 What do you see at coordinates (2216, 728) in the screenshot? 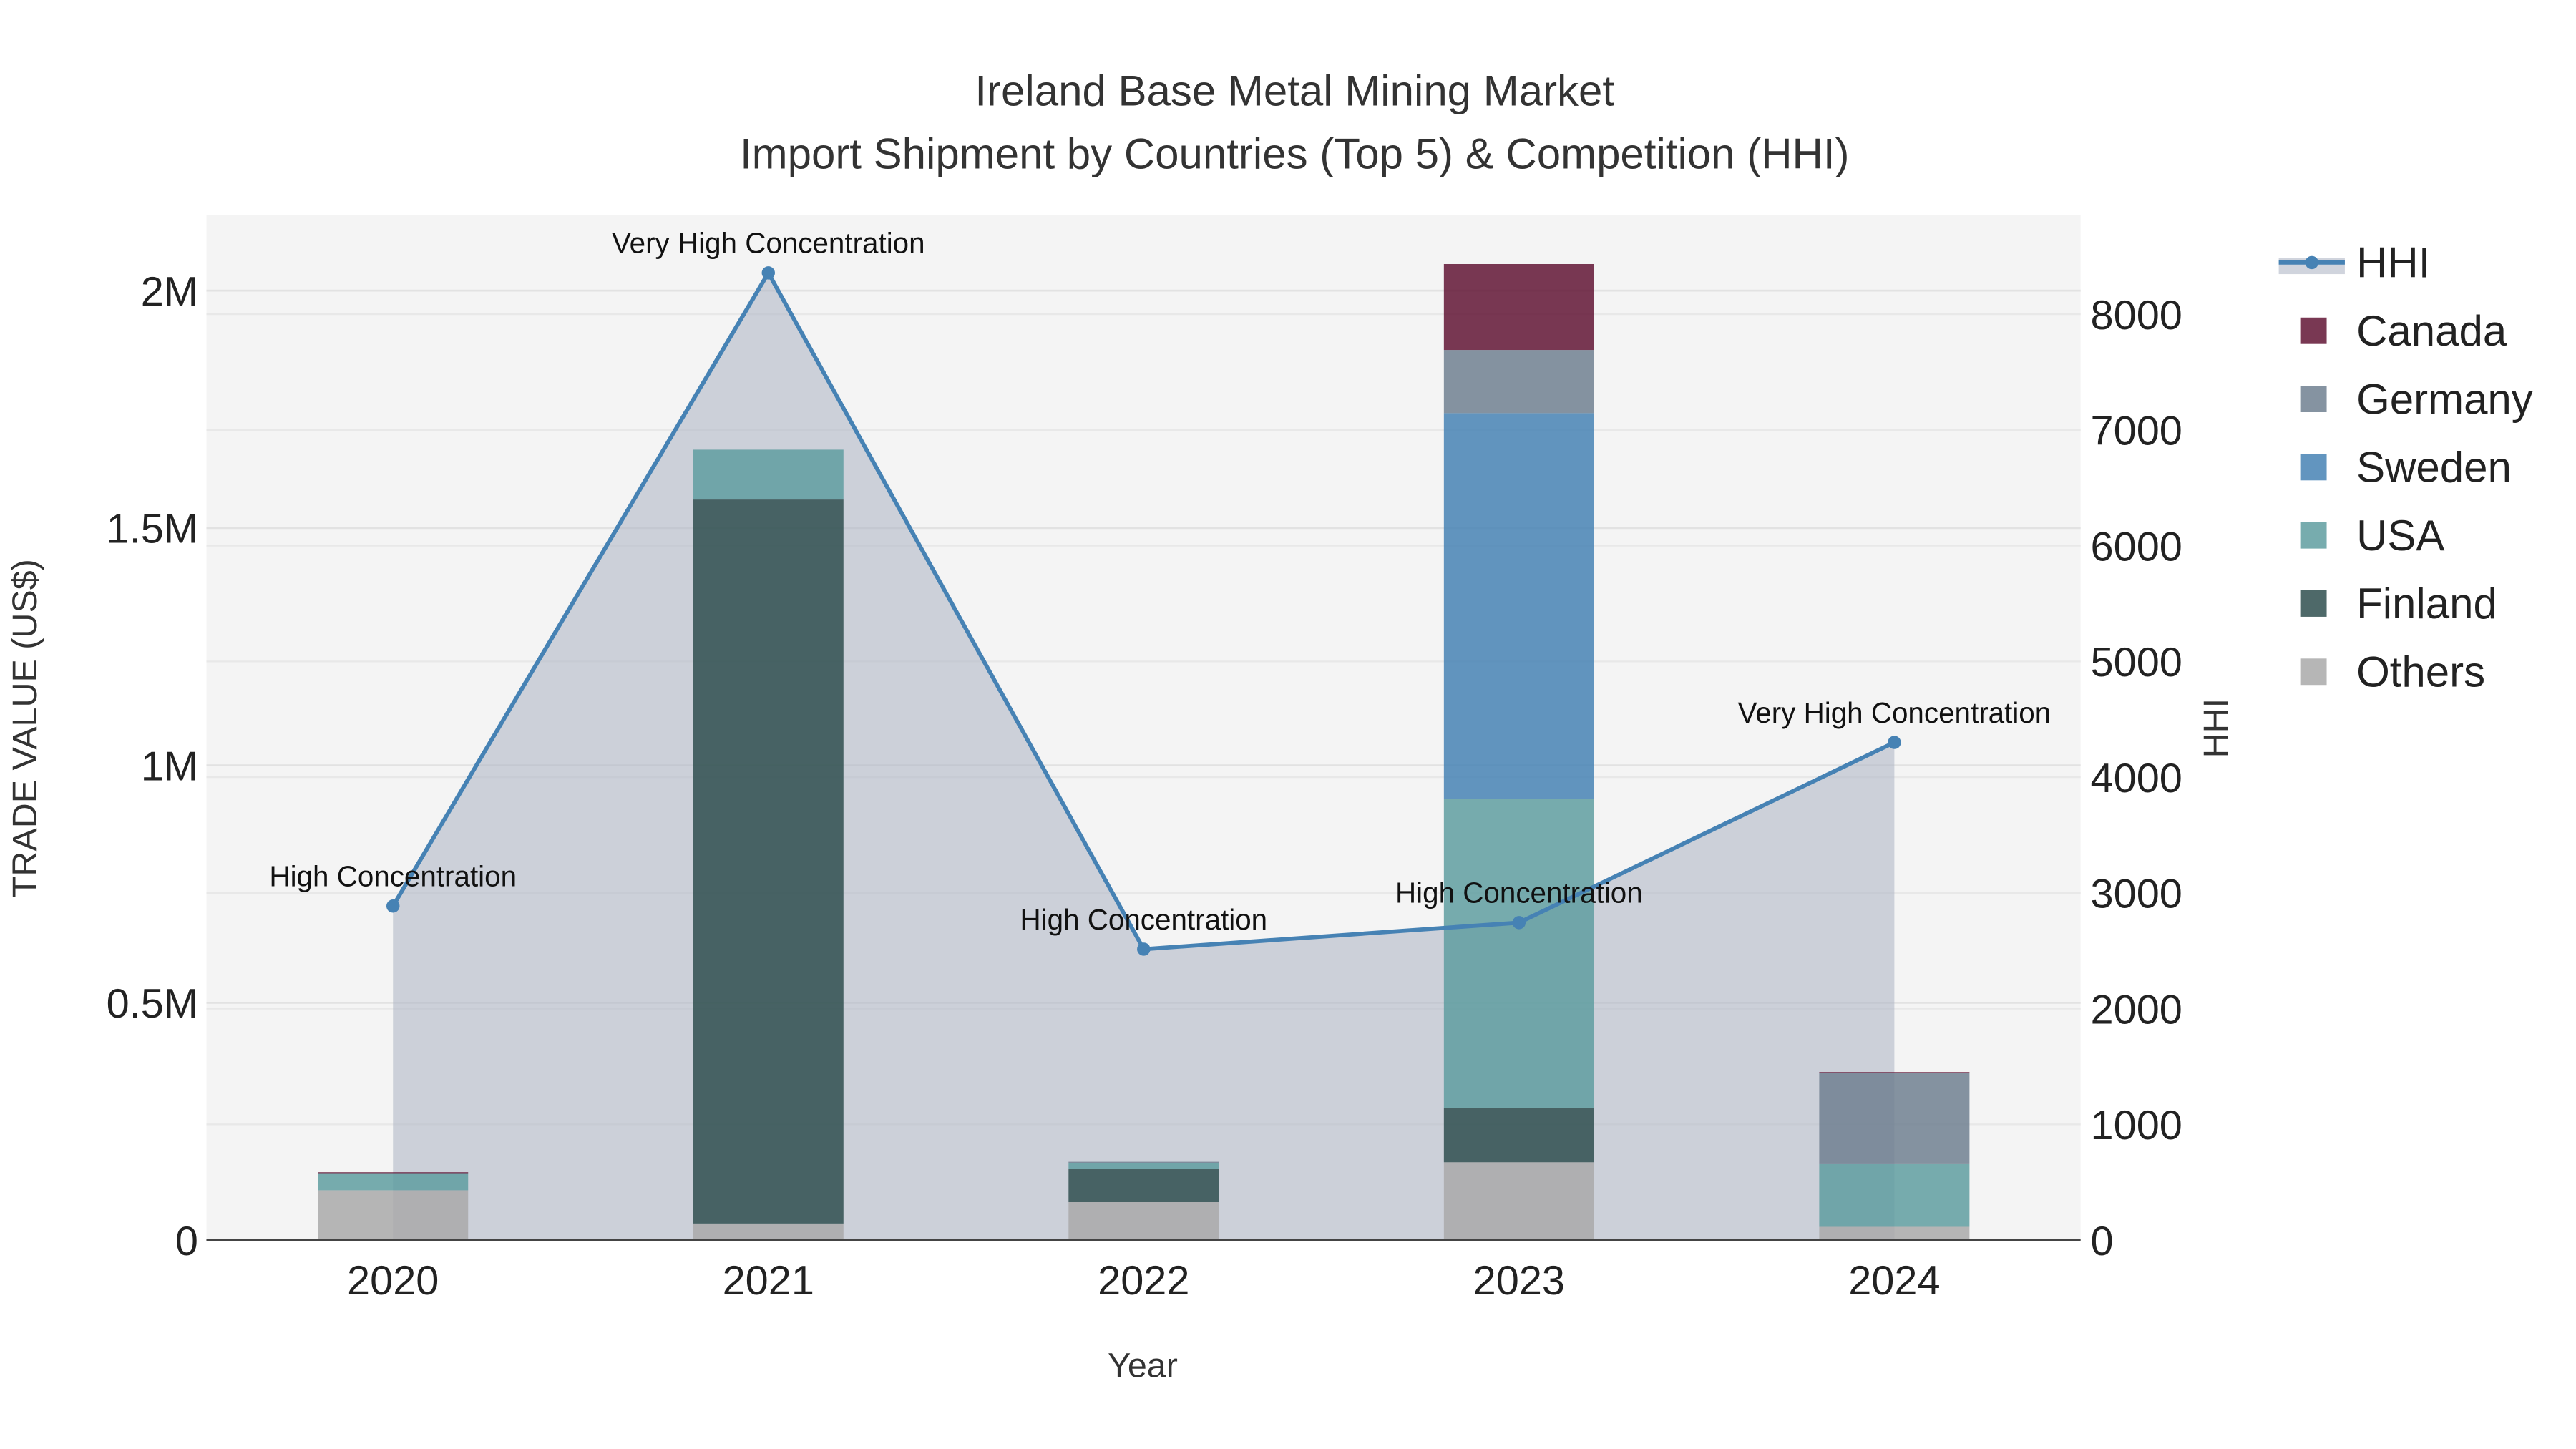
I see `y2-axis-title: HHI` at bounding box center [2216, 728].